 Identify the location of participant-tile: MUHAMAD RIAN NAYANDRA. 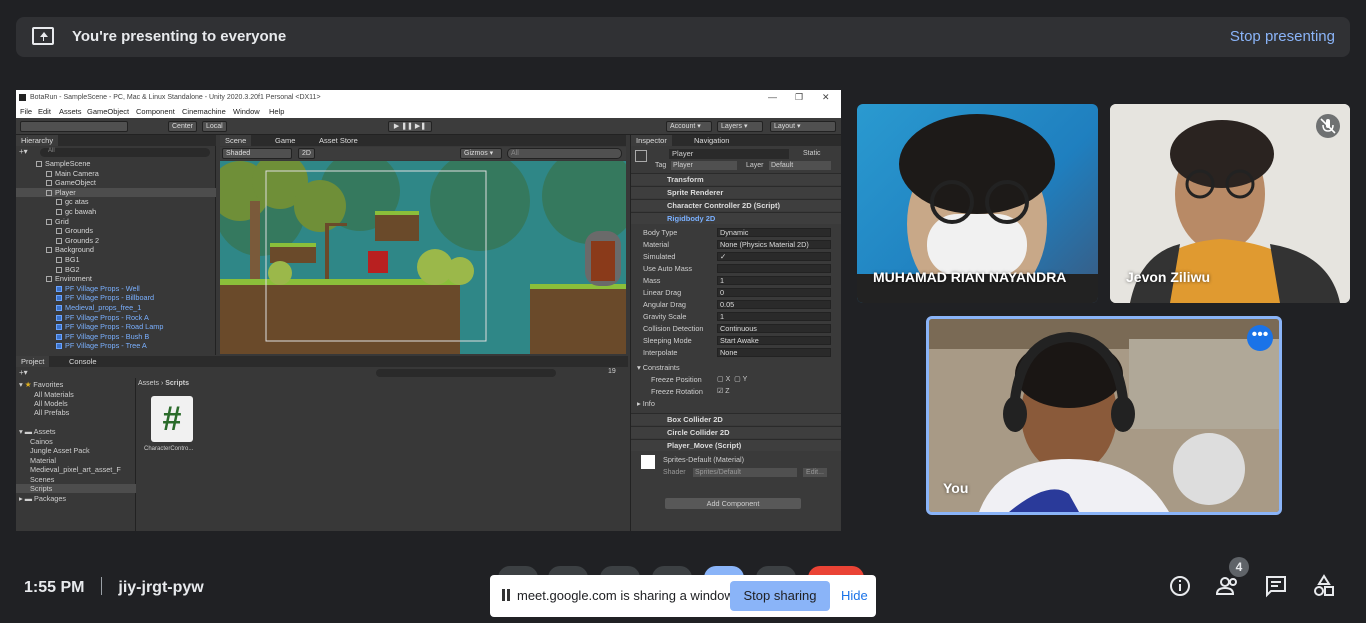
(977, 203).